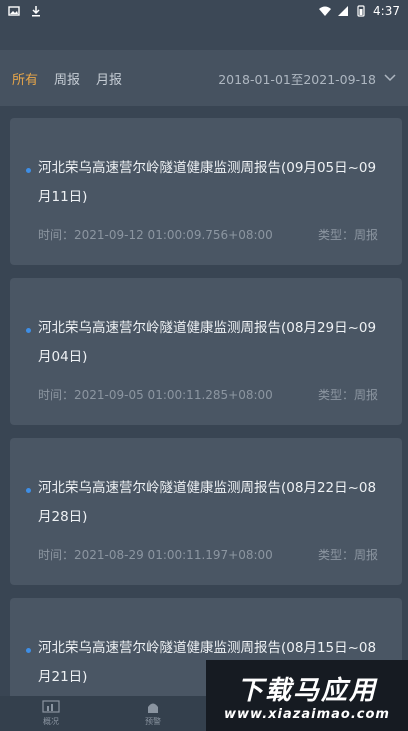  I want to click on report-title: 河北荣乌高速营尔岭隧道健康监测周报告(08月29日~09月04日), so click(207, 342).